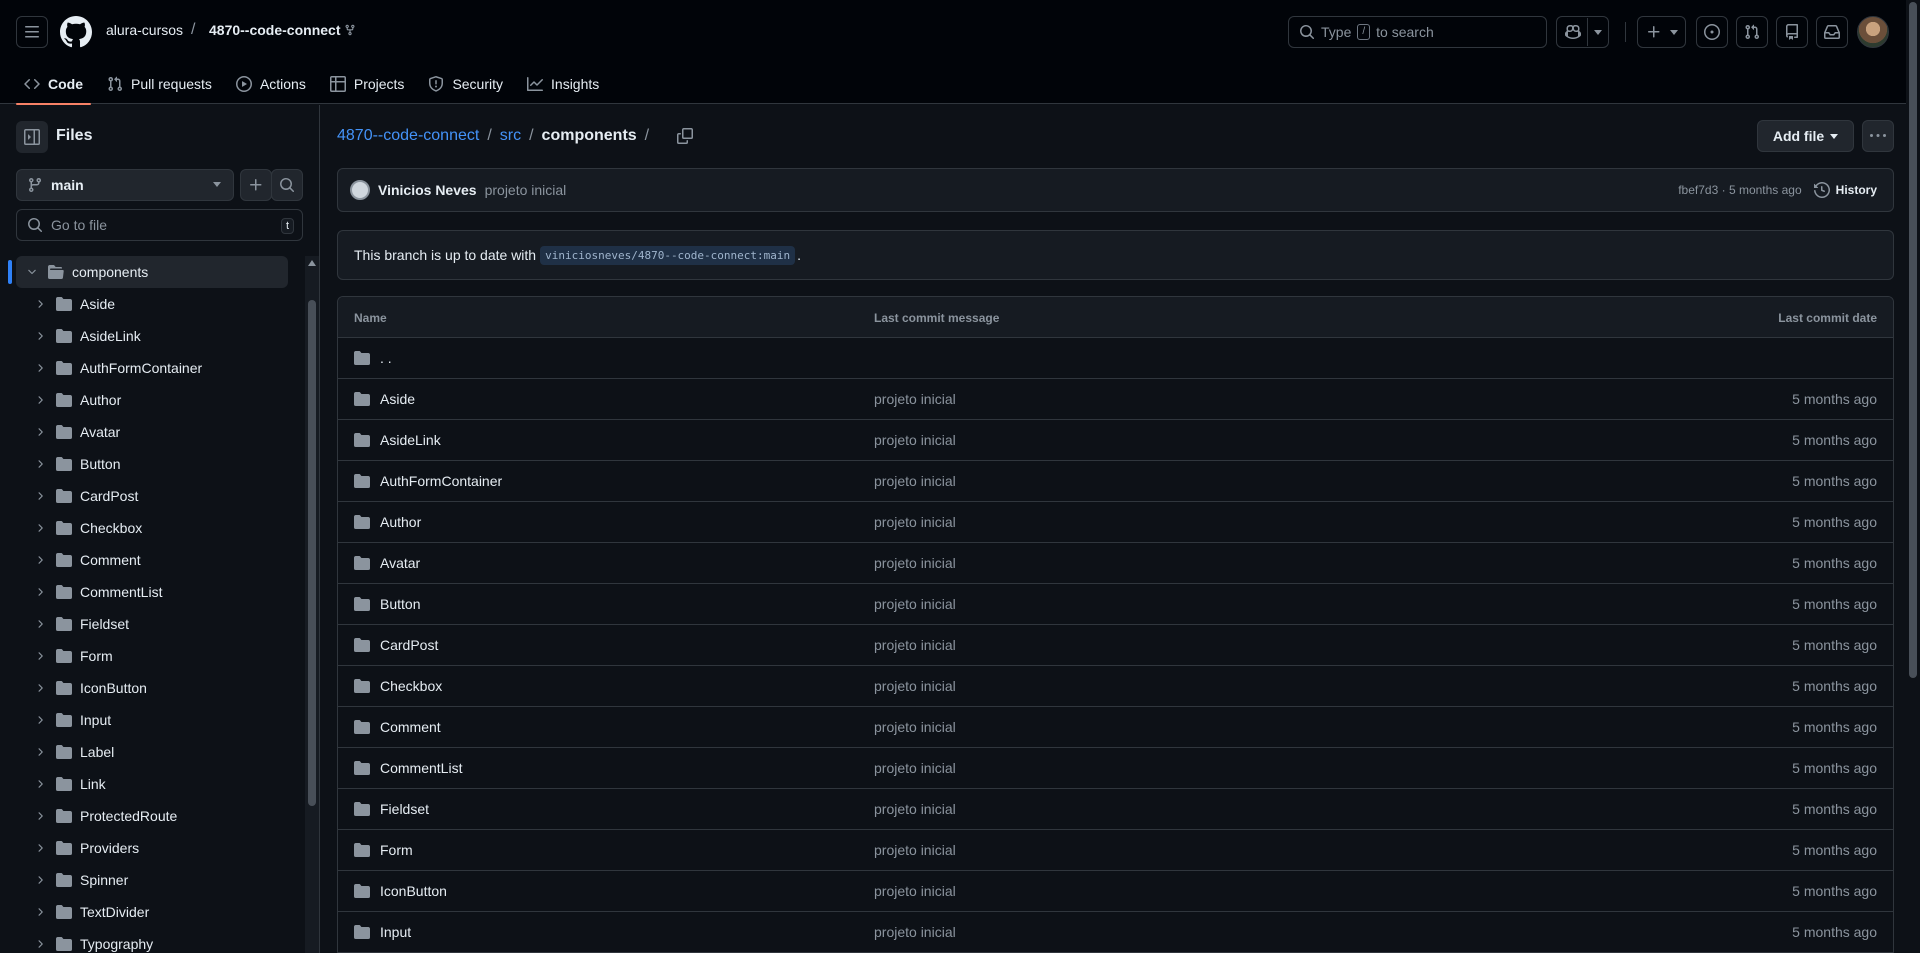 The height and width of the screenshot is (953, 1920). What do you see at coordinates (510, 136) in the screenshot?
I see `breadcrumb-src-link: src` at bounding box center [510, 136].